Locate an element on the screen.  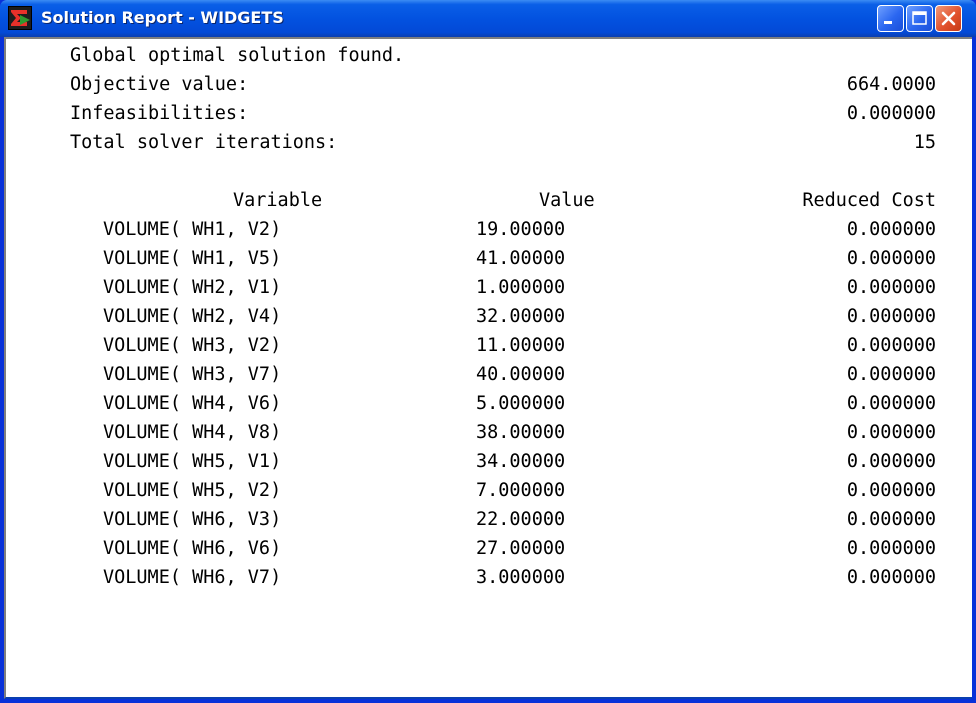
table-row: VOLUME( WH1, V2) 19.00000 0.000000 is located at coordinates (489, 229).